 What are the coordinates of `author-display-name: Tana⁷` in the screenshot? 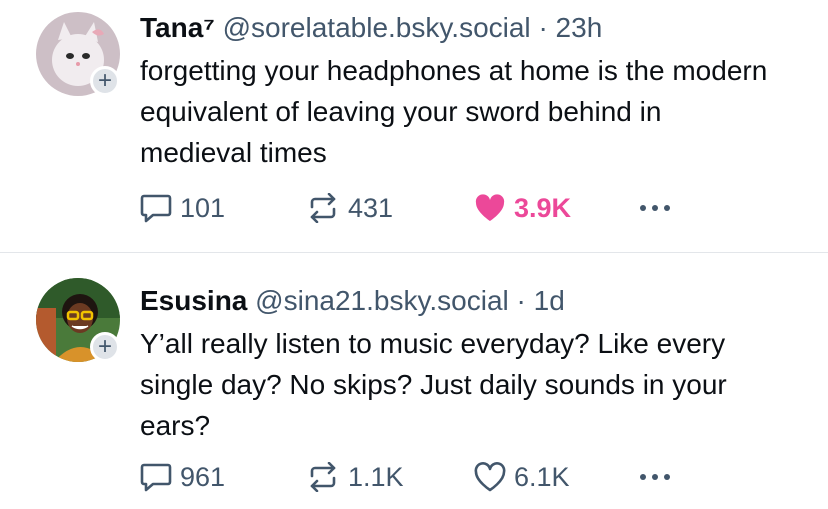 It's located at (177, 27).